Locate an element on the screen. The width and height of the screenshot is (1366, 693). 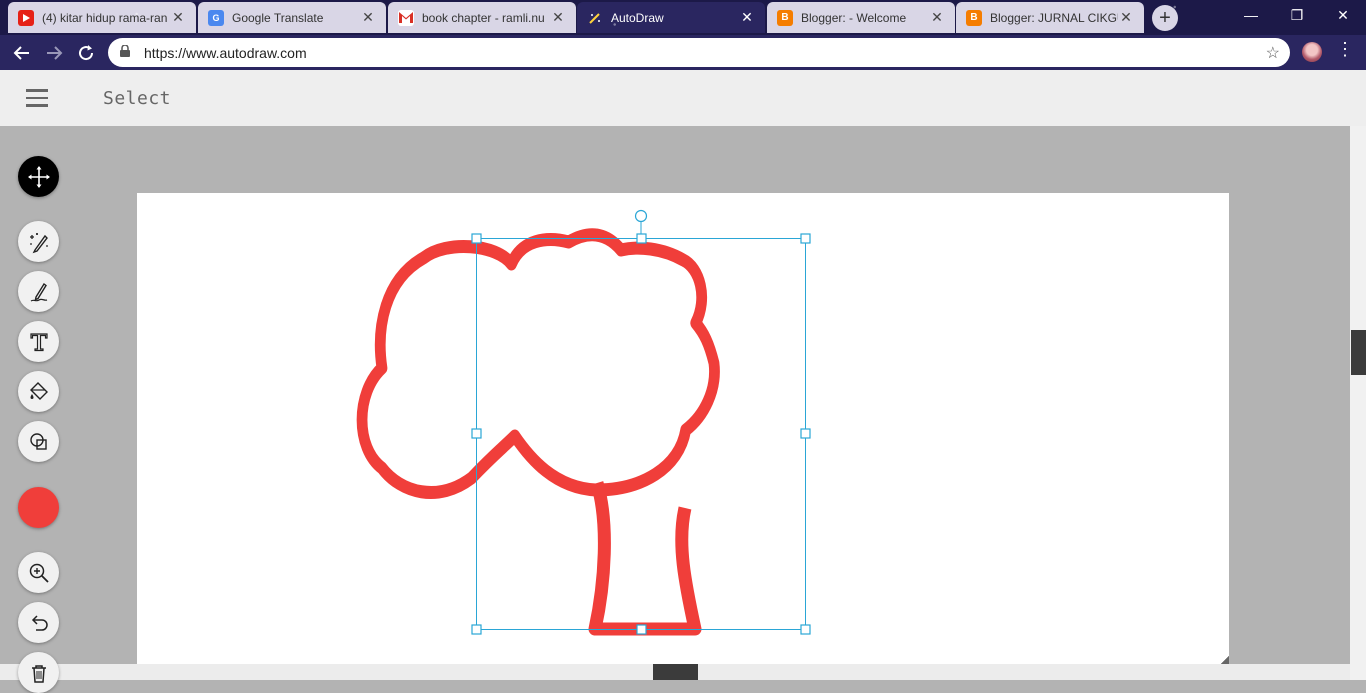
reload-button is located at coordinates (86, 53).